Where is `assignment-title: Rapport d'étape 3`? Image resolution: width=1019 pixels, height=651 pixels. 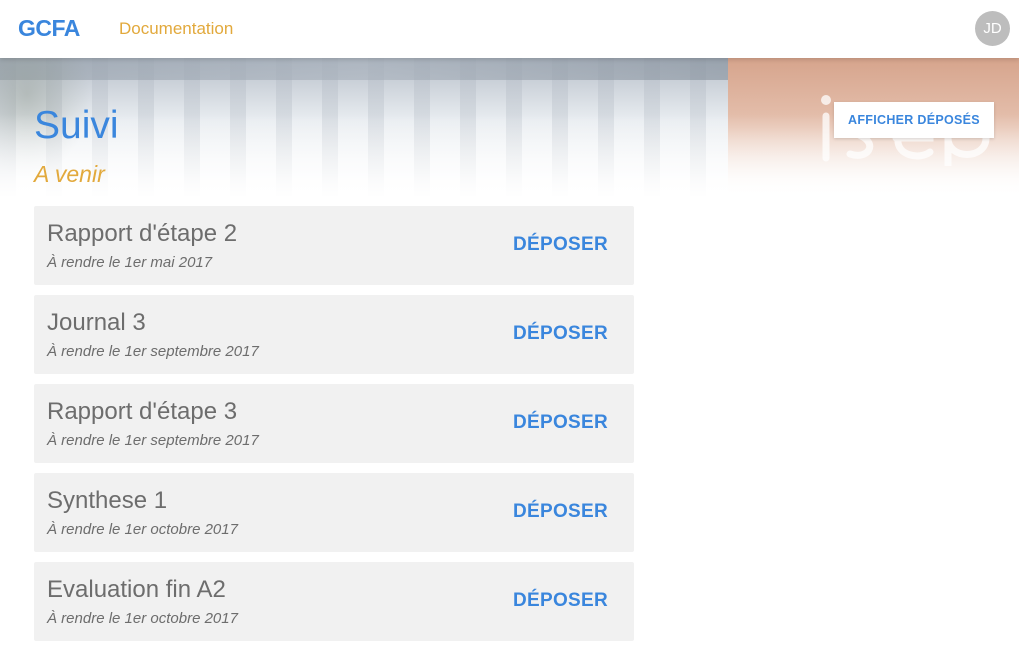
assignment-title: Rapport d'étape 3 is located at coordinates (142, 411).